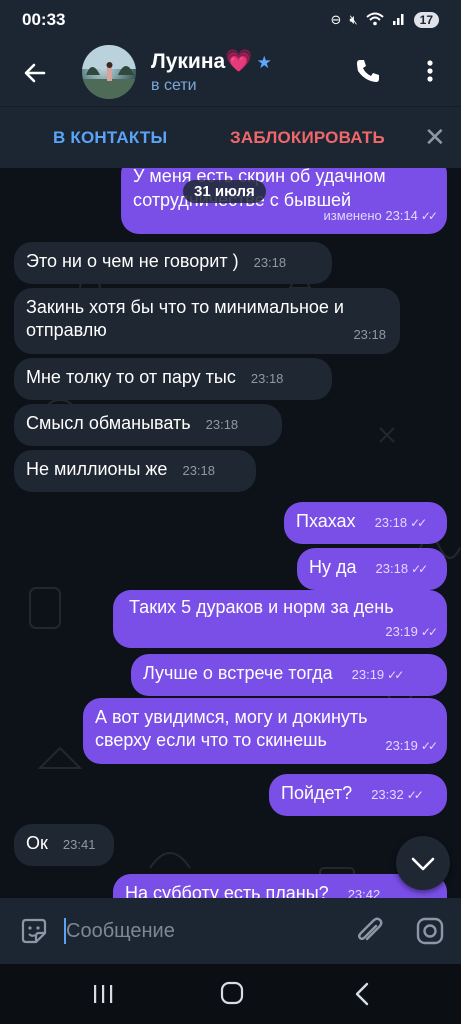 This screenshot has height=1024, width=461. I want to click on more-options-button, so click(430, 71).